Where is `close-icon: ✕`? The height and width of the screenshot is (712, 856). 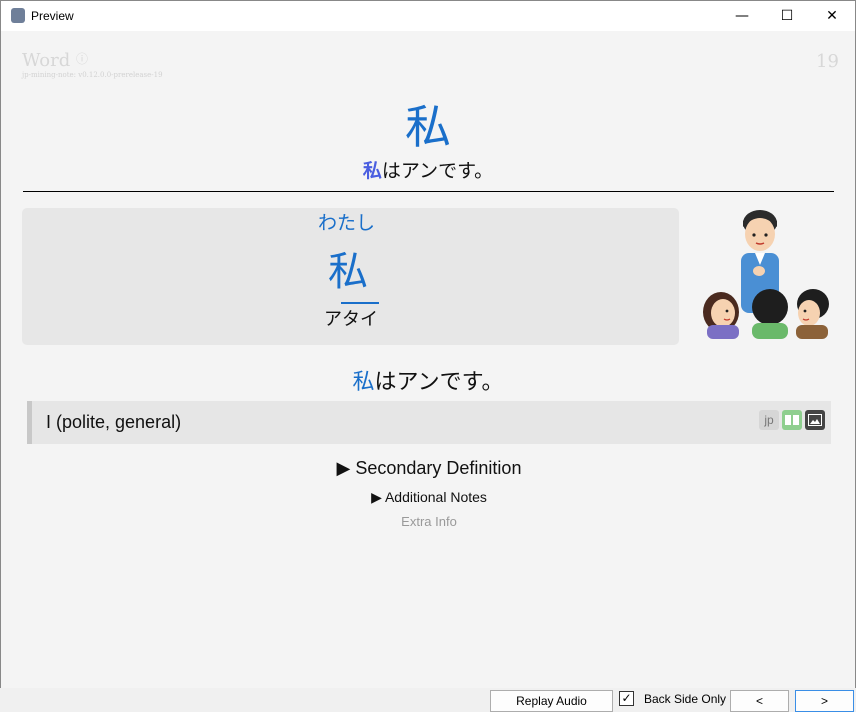
close-icon: ✕ is located at coordinates (832, 16).